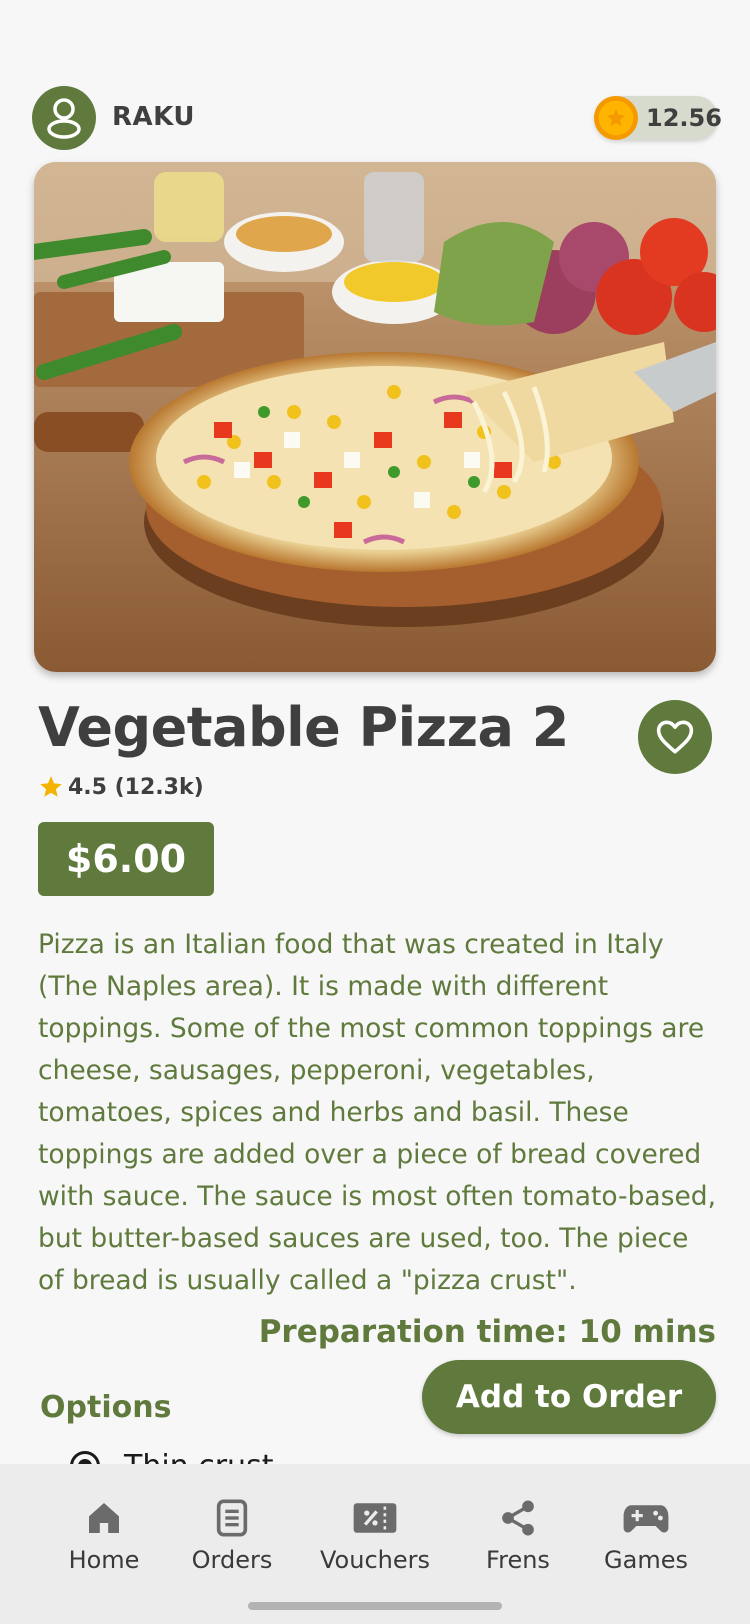 This screenshot has height=1624, width=750. What do you see at coordinates (136, 787) in the screenshot?
I see `rating-text: 4.5 (12.3k)` at bounding box center [136, 787].